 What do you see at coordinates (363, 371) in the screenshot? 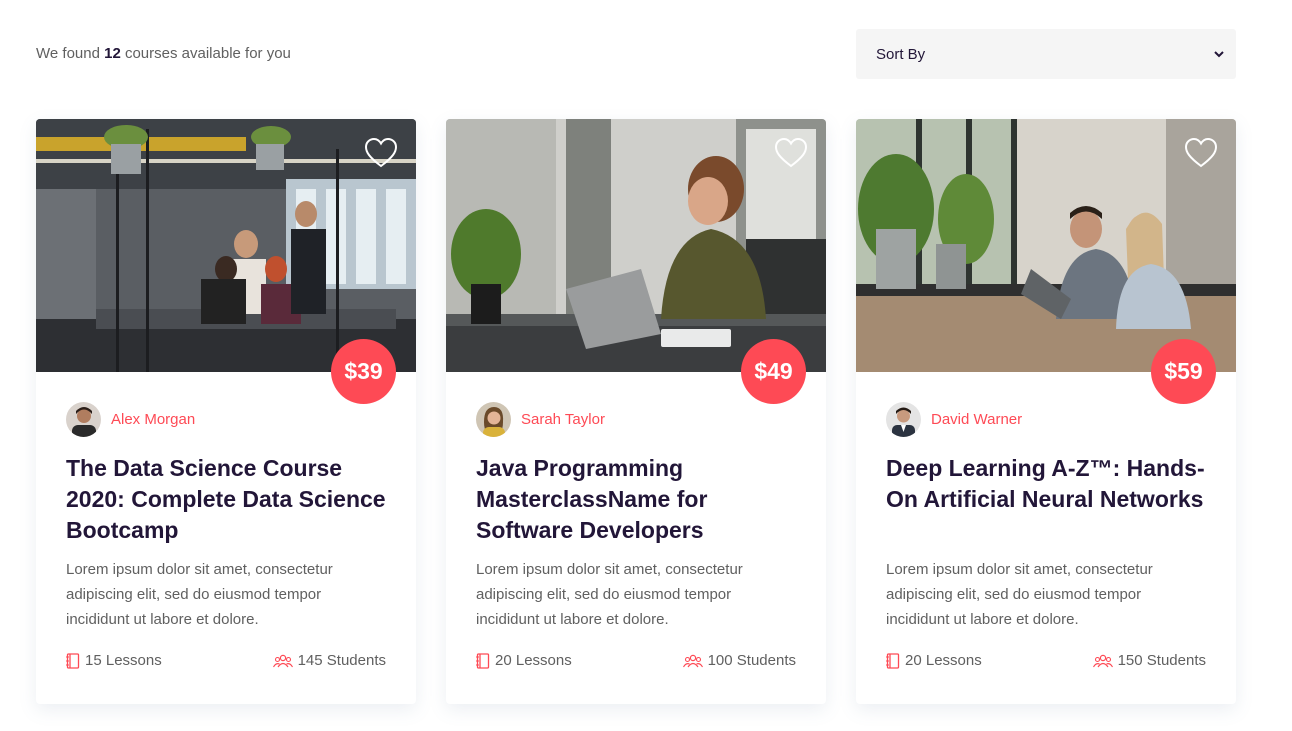
I see `price-badge: $39` at bounding box center [363, 371].